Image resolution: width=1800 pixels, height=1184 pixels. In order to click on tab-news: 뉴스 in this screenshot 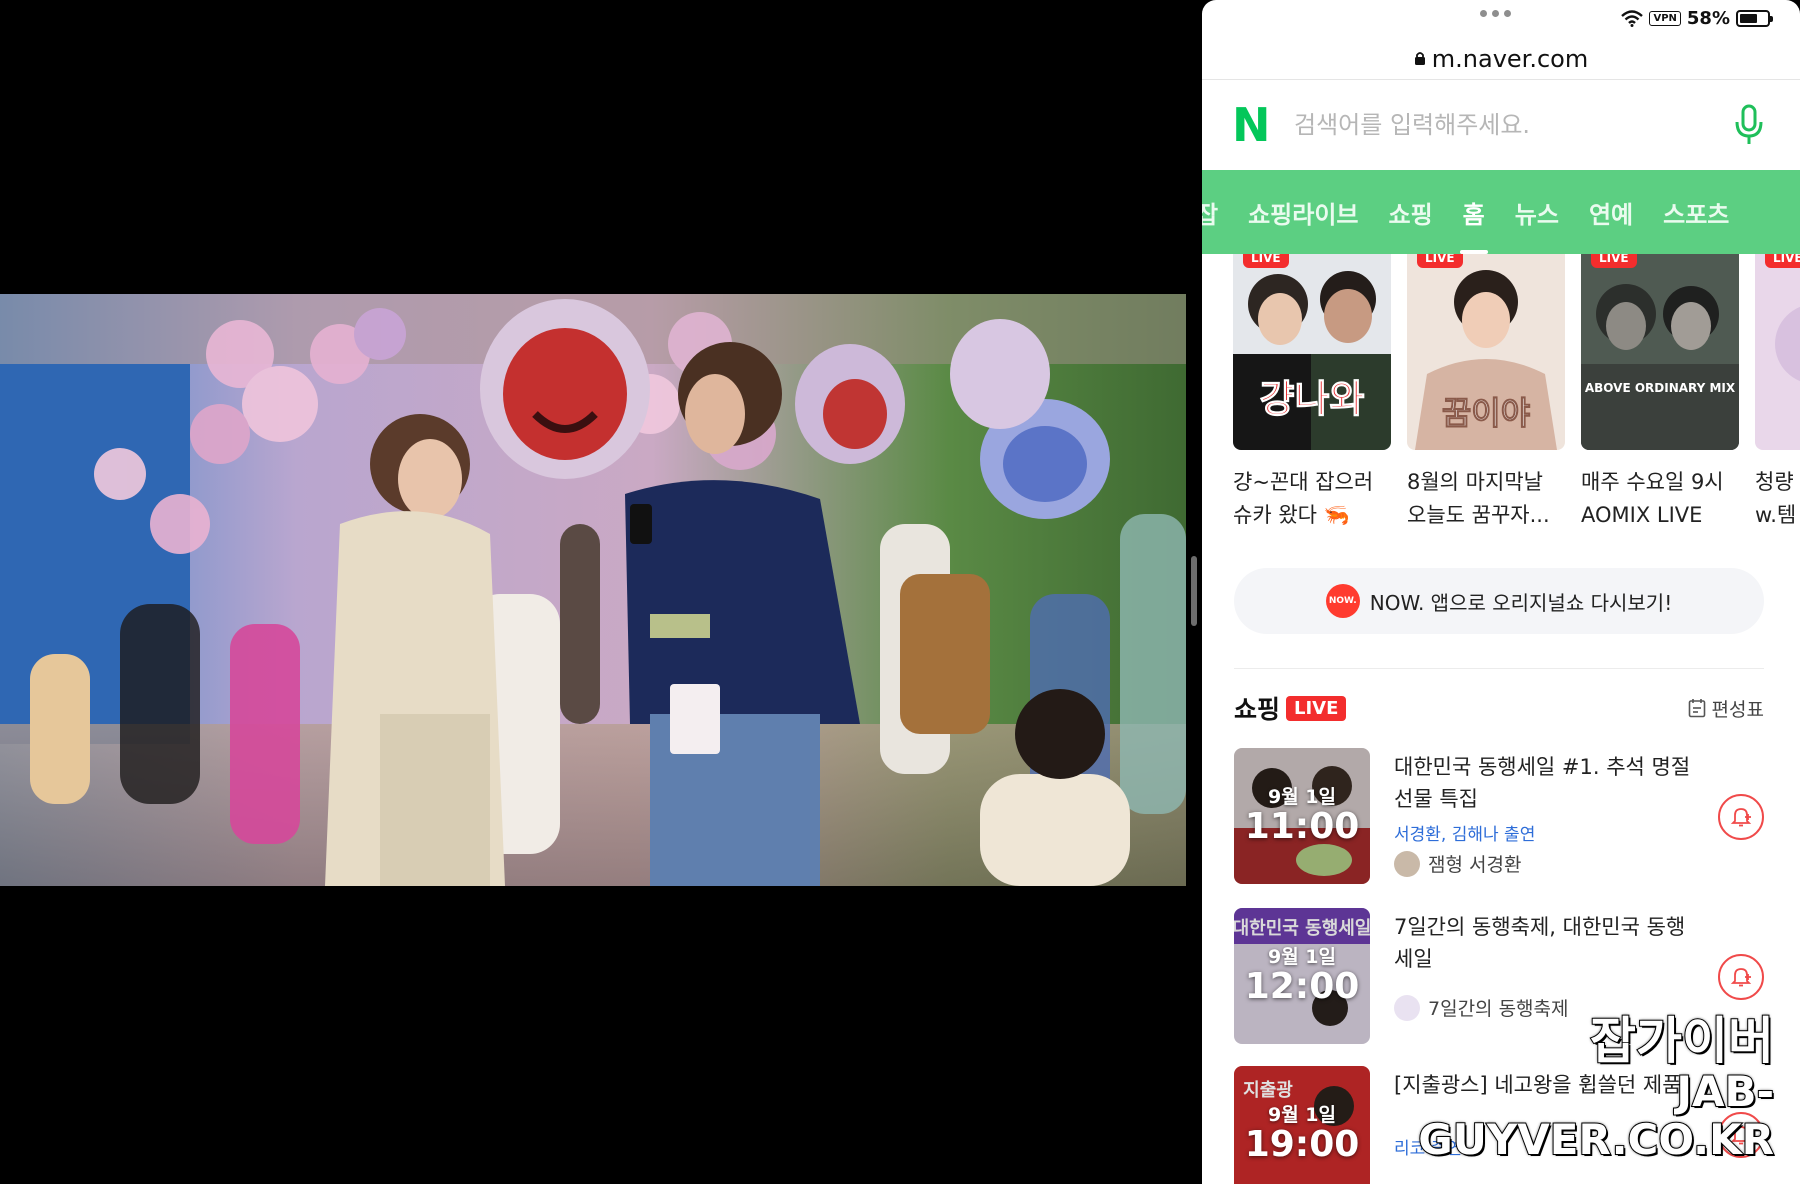, I will do `click(1537, 212)`.